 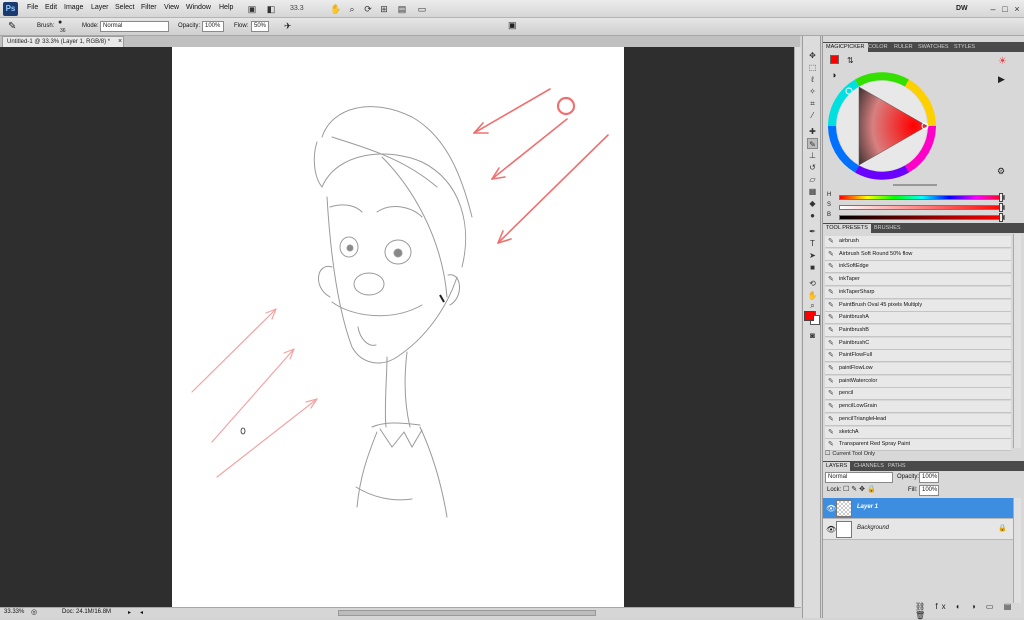 What do you see at coordinates (336, 9) in the screenshot?
I see `hand-tool-icon: ✋` at bounding box center [336, 9].